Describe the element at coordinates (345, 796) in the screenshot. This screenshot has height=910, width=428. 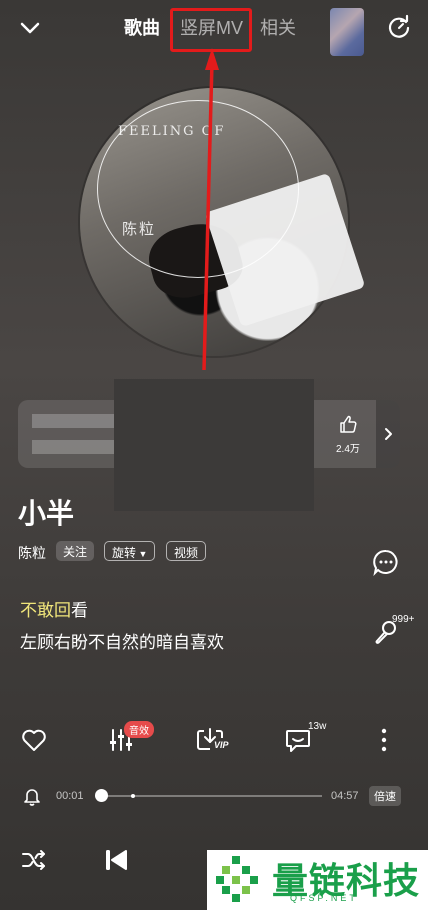
I see `total-time: 04:57` at that location.